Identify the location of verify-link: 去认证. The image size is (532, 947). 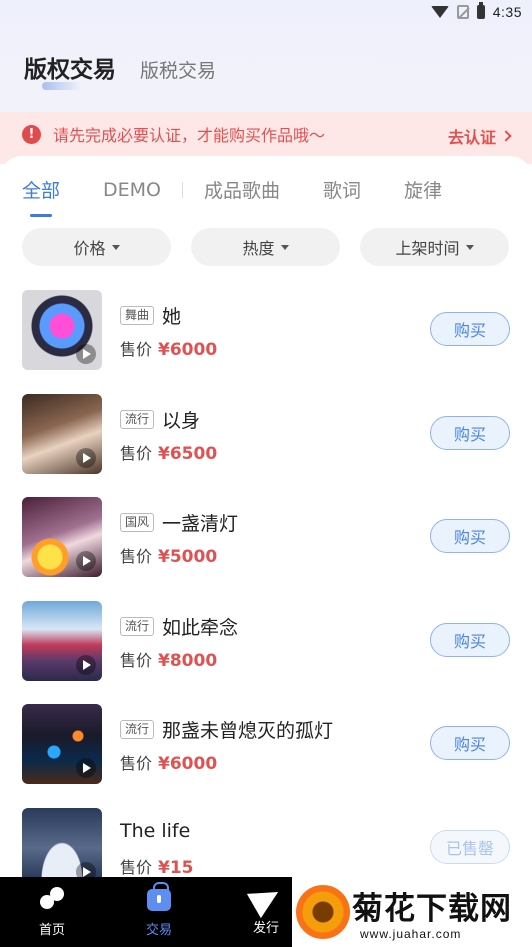
(479, 136).